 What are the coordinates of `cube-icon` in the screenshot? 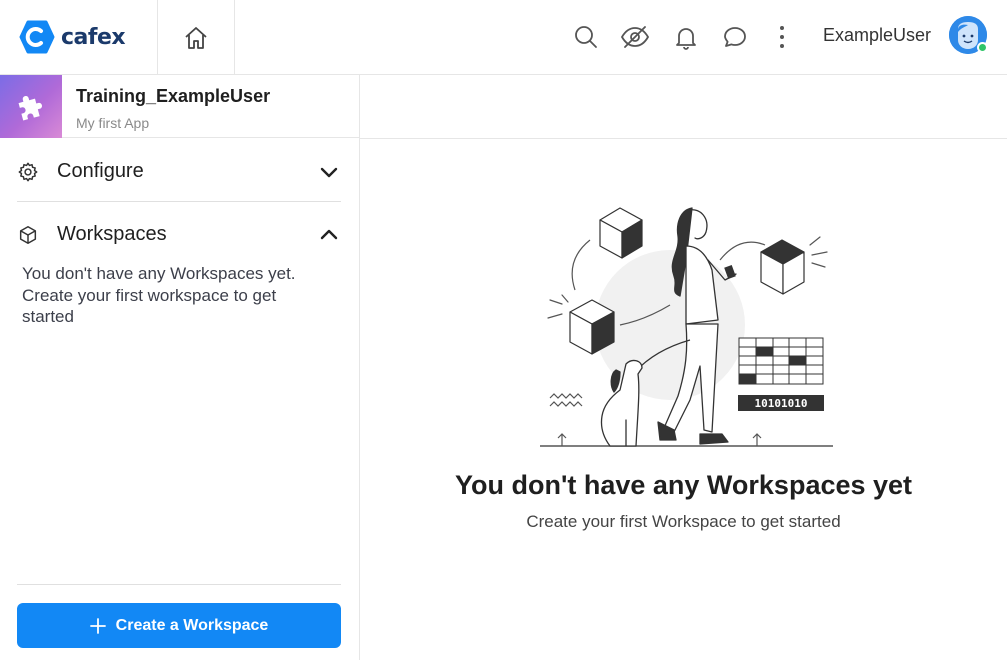 It's located at (29, 235).